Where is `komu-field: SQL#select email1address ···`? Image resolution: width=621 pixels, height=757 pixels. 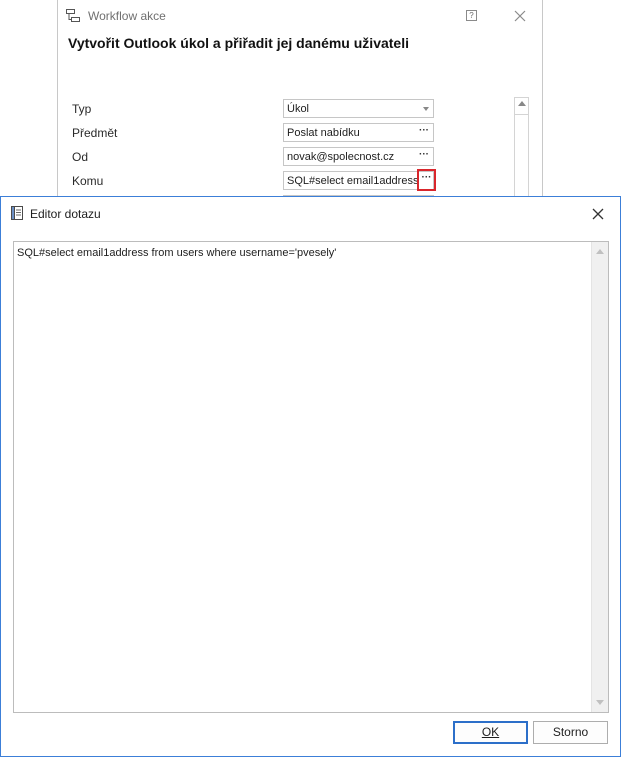 komu-field: SQL#select email1address ··· is located at coordinates (359, 180).